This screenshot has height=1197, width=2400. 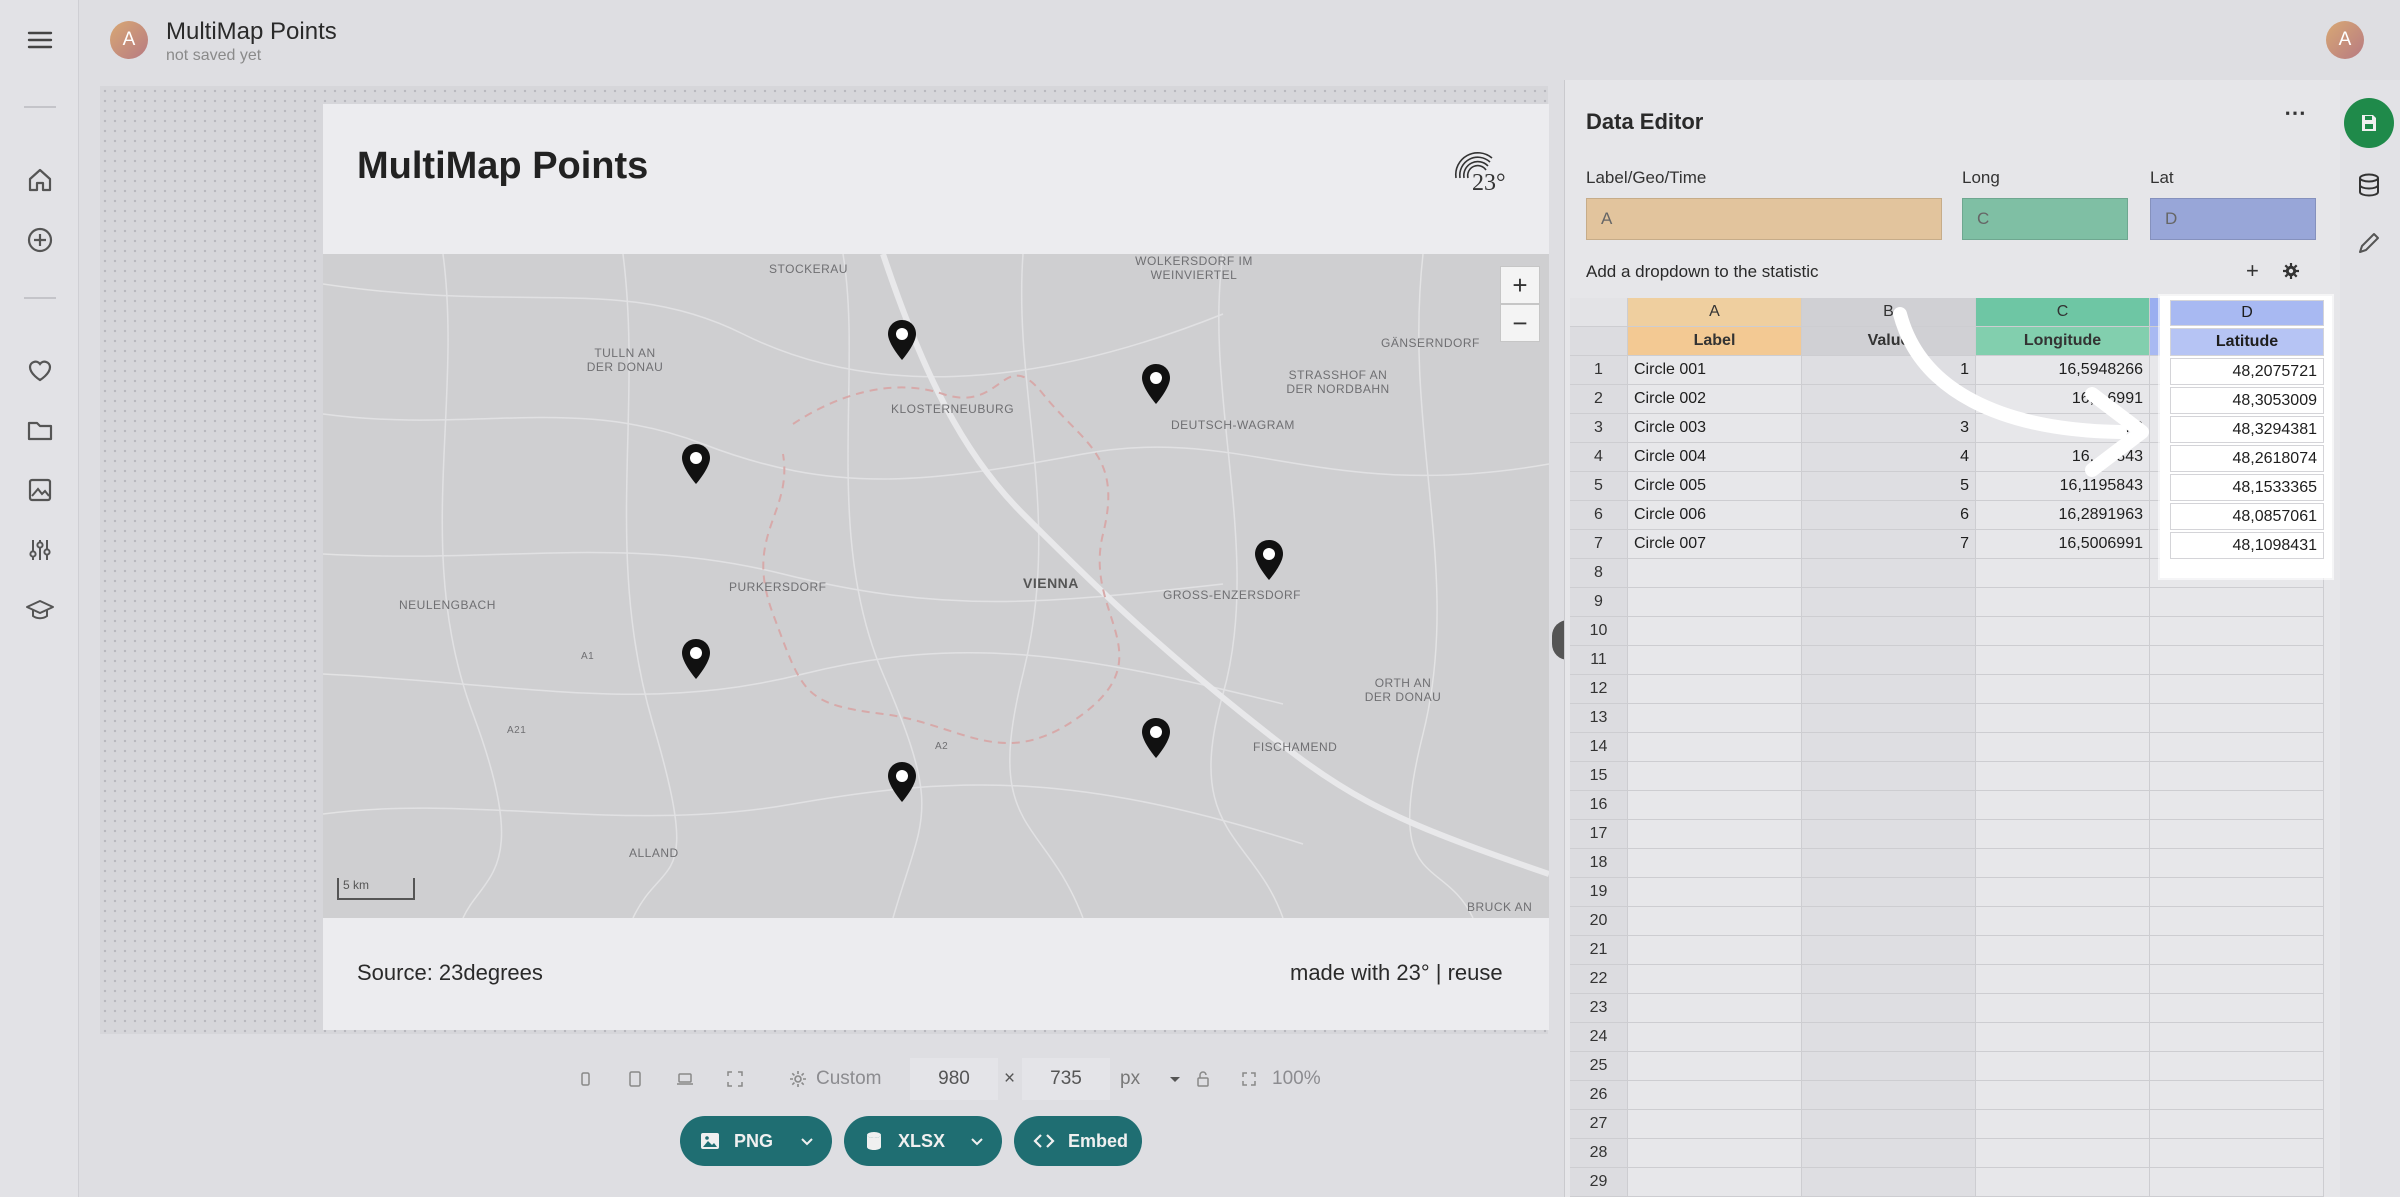 I want to click on lock-icon, so click(x=1203, y=1079).